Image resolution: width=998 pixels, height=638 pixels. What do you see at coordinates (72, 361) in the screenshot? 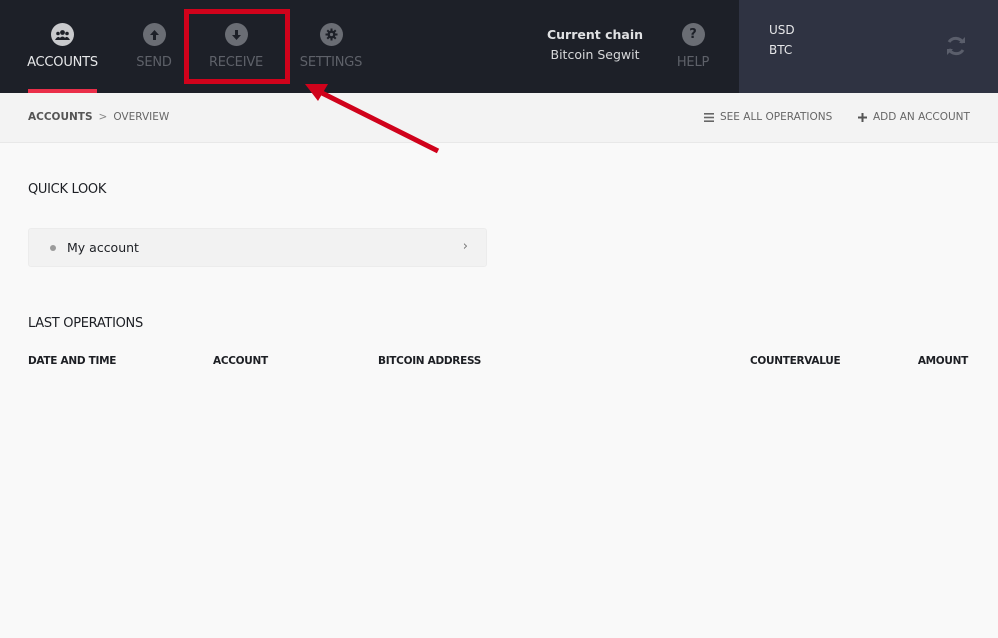
I see `column-date-and-time: DATE AND TIME` at bounding box center [72, 361].